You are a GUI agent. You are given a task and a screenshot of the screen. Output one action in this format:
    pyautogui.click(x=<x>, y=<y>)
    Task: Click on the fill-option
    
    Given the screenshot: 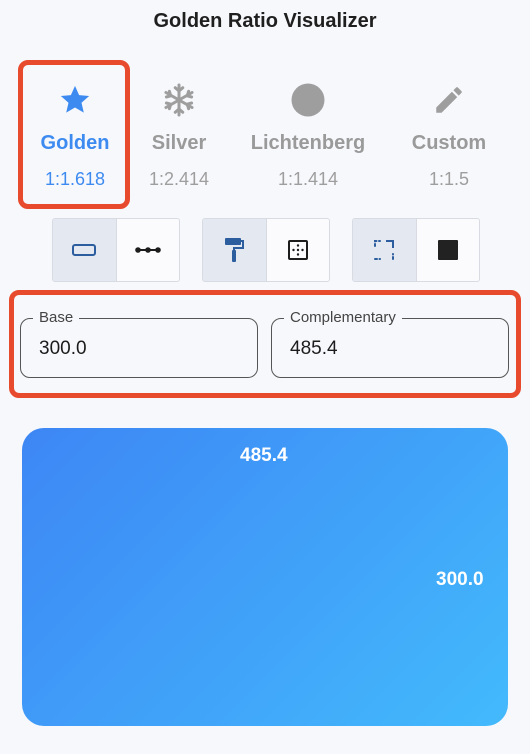 What is the action you would take?
    pyautogui.click(x=447, y=250)
    